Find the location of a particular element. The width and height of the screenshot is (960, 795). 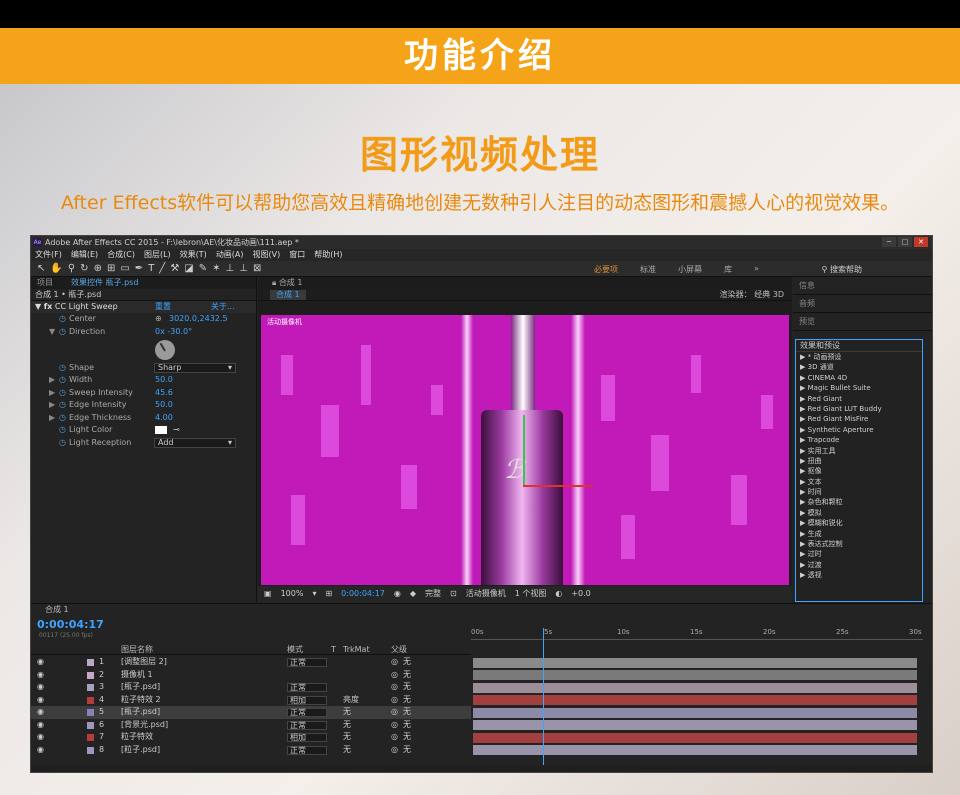

menu-layer: 图层(L) is located at coordinates (157, 255).